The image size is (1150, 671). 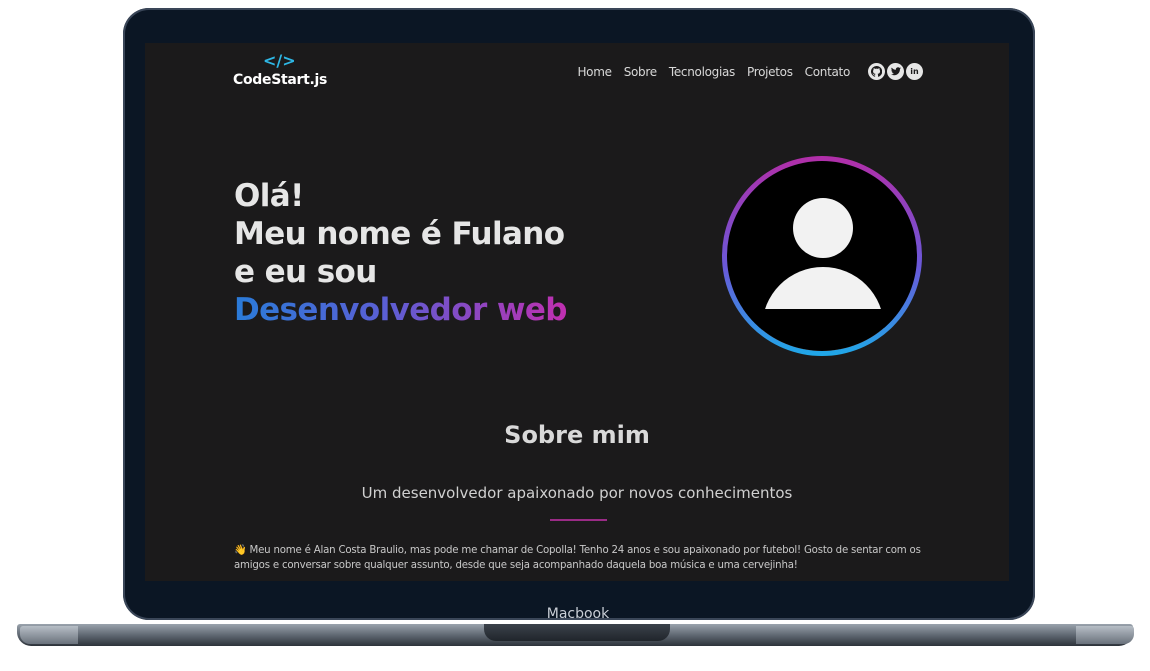 I want to click on hero-line-2: Meu nome é Fulano, so click(x=399, y=234).